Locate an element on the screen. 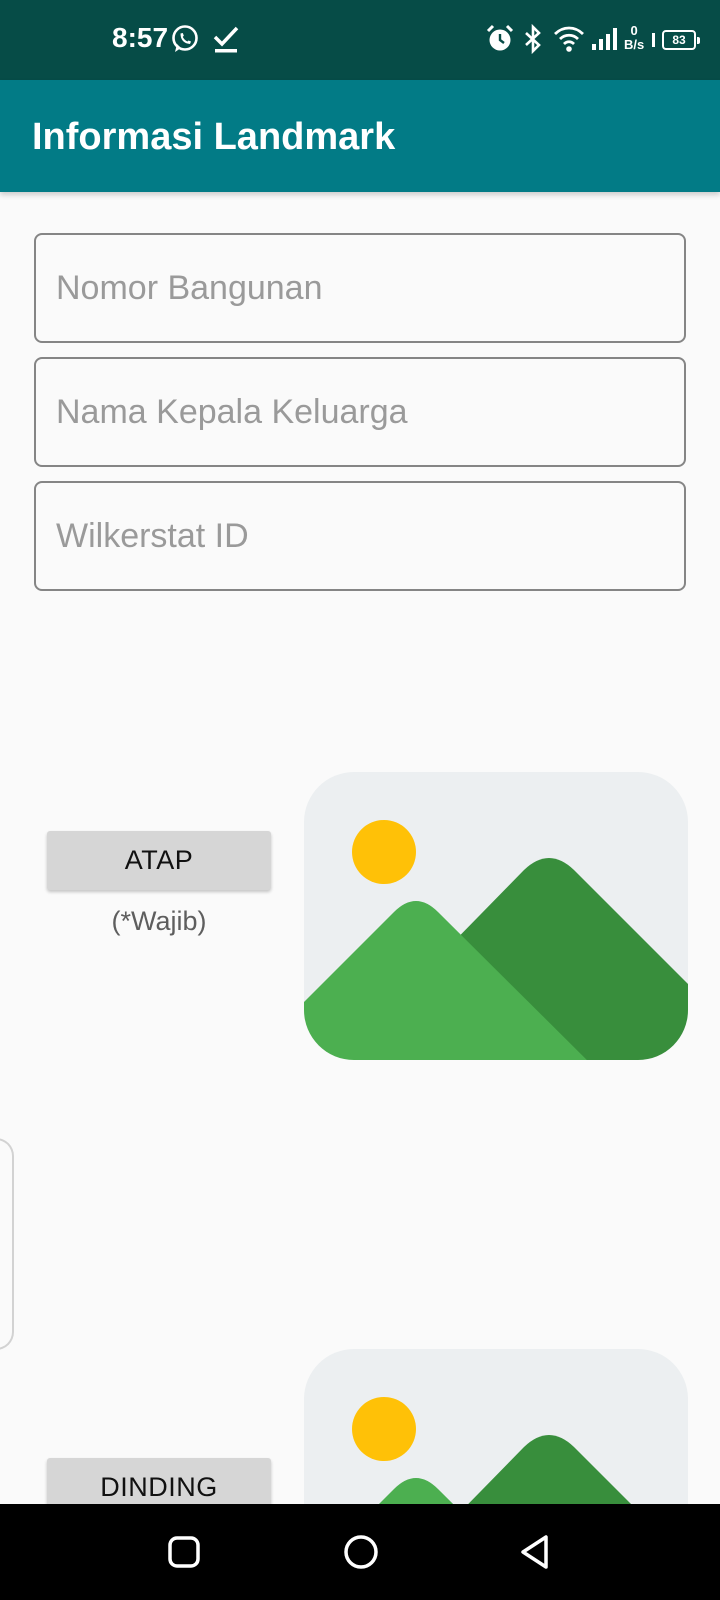 This screenshot has height=1600, width=720. app-bar: Informasi Landmark is located at coordinates (360, 136).